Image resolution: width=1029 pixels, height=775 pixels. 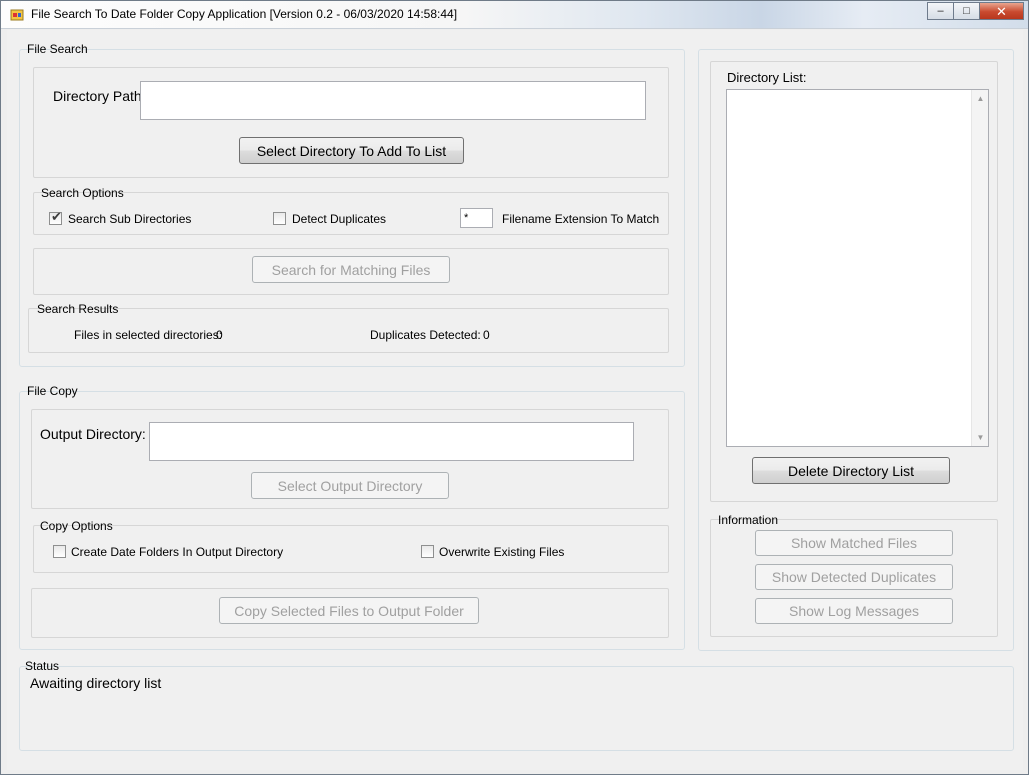 I want to click on extension-label: Filename Extension To Match, so click(x=581, y=219).